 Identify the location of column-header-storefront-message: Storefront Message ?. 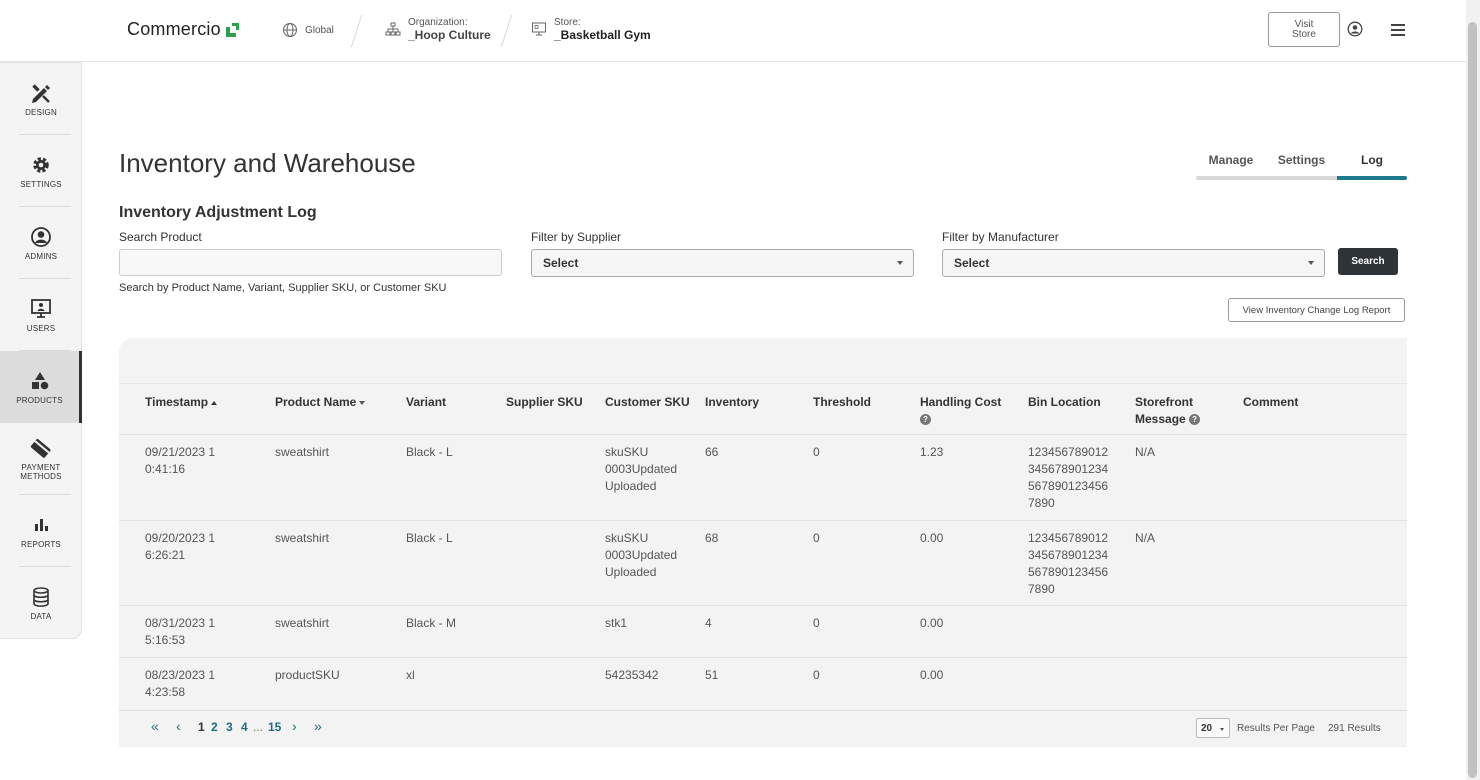
(1175, 411).